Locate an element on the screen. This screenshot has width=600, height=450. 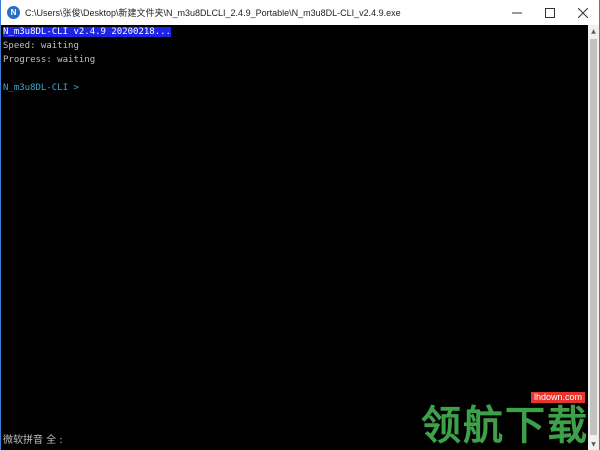
command-prompt: N_m3u8DL-CLI > is located at coordinates (295, 88).